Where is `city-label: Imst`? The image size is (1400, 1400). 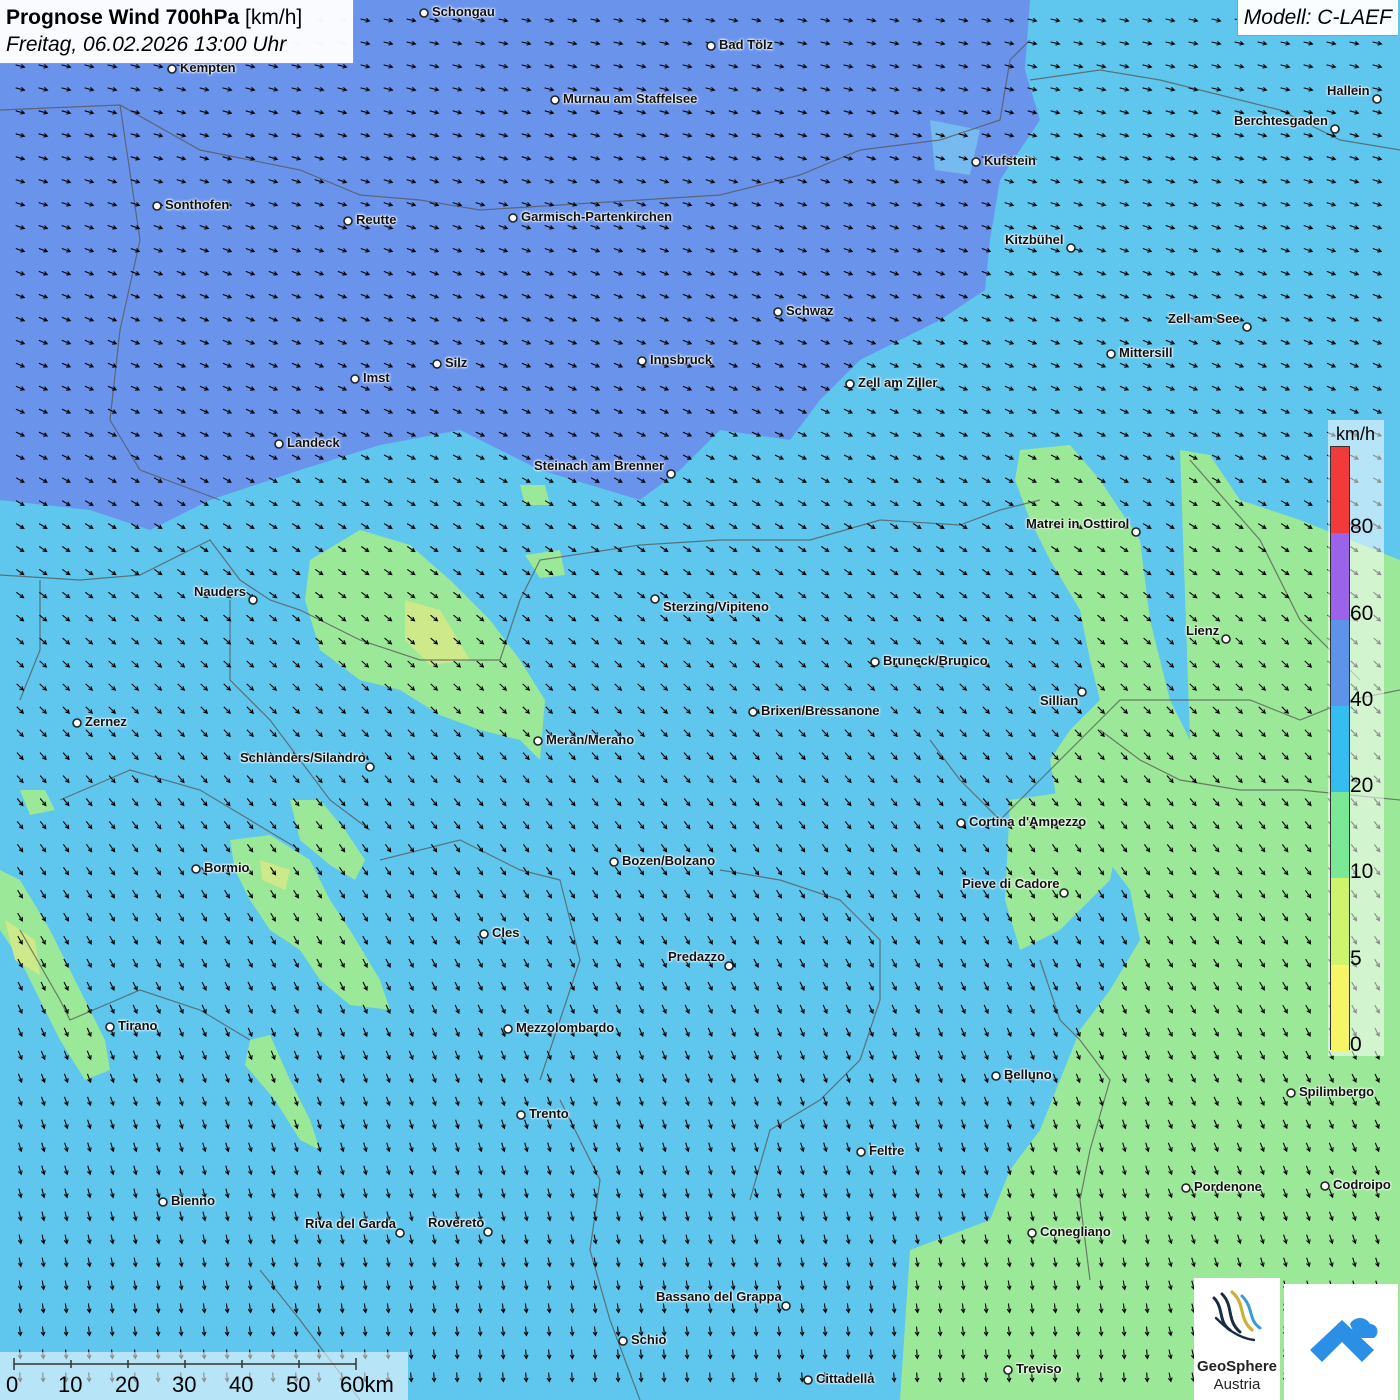 city-label: Imst is located at coordinates (376, 377).